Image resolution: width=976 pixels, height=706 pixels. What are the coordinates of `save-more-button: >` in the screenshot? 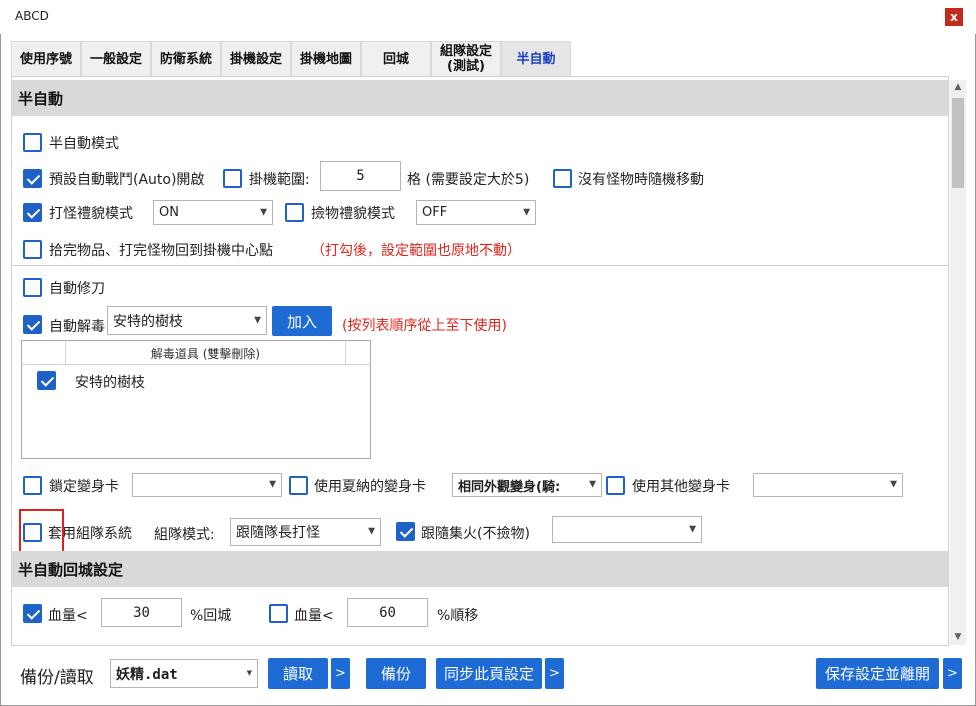 It's located at (952, 673).